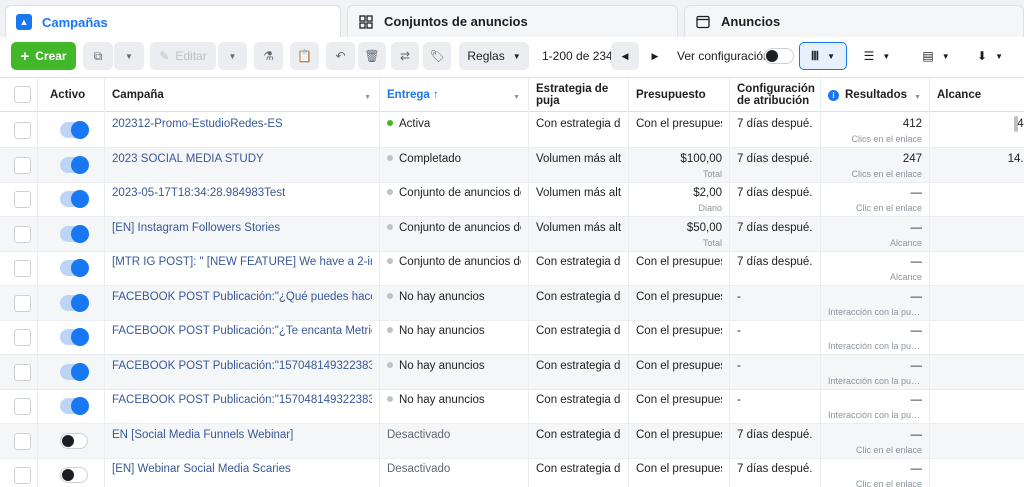 The image size is (1024, 487). What do you see at coordinates (999, 56) in the screenshot?
I see `caret-down-icon: ▼` at bounding box center [999, 56].